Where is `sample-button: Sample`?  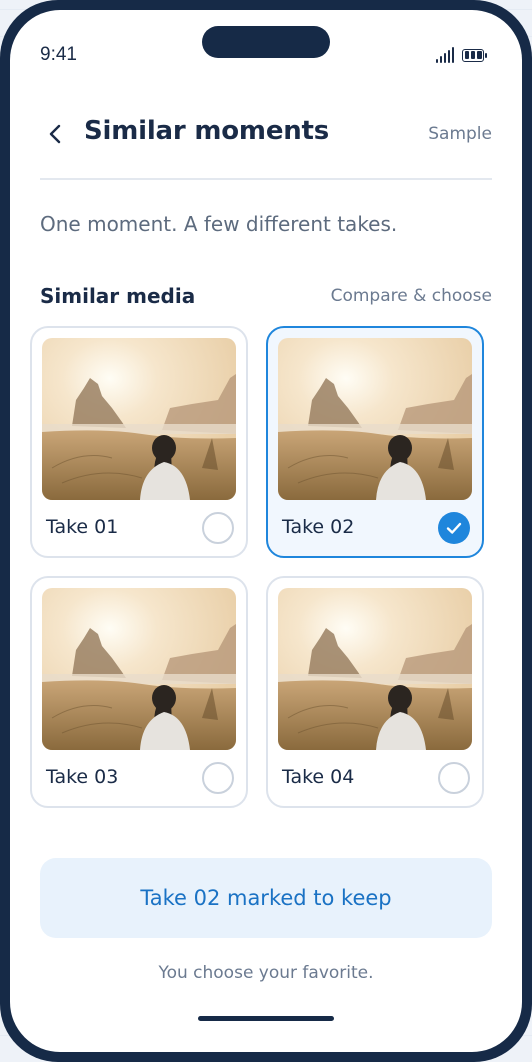
sample-button: Sample is located at coordinates (460, 134).